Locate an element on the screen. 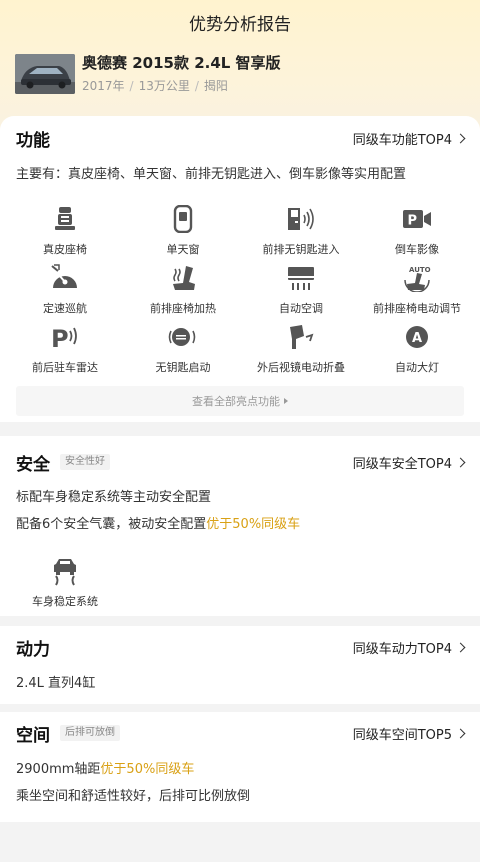  sunroof-icon is located at coordinates (183, 219).